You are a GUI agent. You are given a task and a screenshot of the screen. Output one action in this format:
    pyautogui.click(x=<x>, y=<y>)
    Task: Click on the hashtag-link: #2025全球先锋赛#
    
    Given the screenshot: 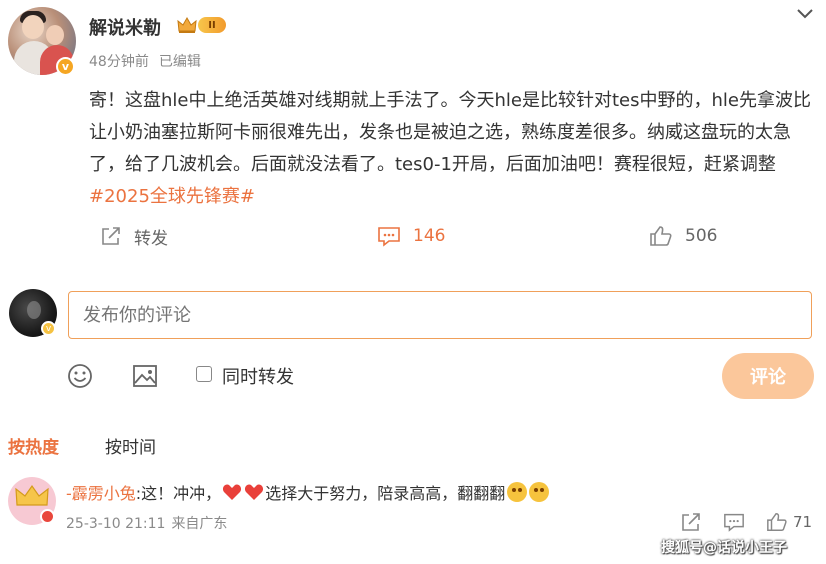 What is the action you would take?
    pyautogui.click(x=172, y=196)
    